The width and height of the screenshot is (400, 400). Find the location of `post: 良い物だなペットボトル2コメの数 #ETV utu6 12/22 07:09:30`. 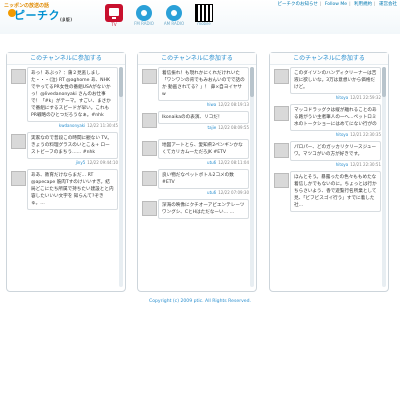

post: 良い物だなペットボトル2コメの数 #ETV utu6 12/22 07:09:30 is located at coordinates (195, 182).